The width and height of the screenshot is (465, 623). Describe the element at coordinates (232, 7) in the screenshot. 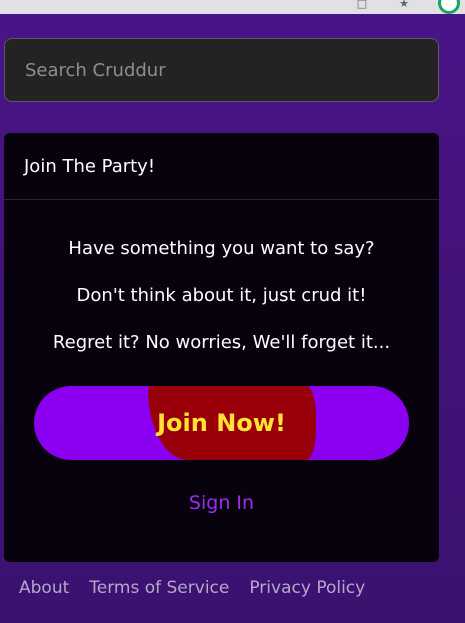

I see `browser-toolbar-strip: □ ★` at that location.